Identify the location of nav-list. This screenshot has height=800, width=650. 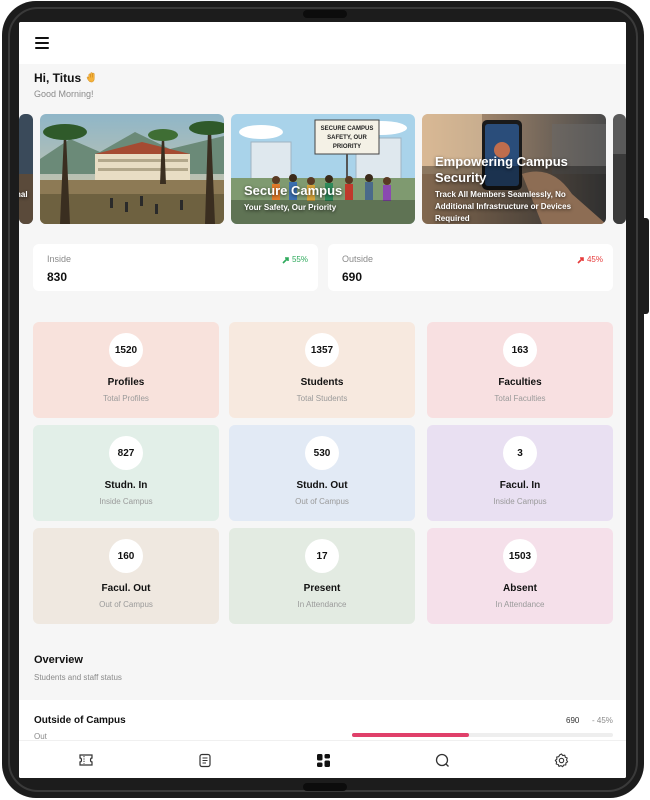
(205, 760).